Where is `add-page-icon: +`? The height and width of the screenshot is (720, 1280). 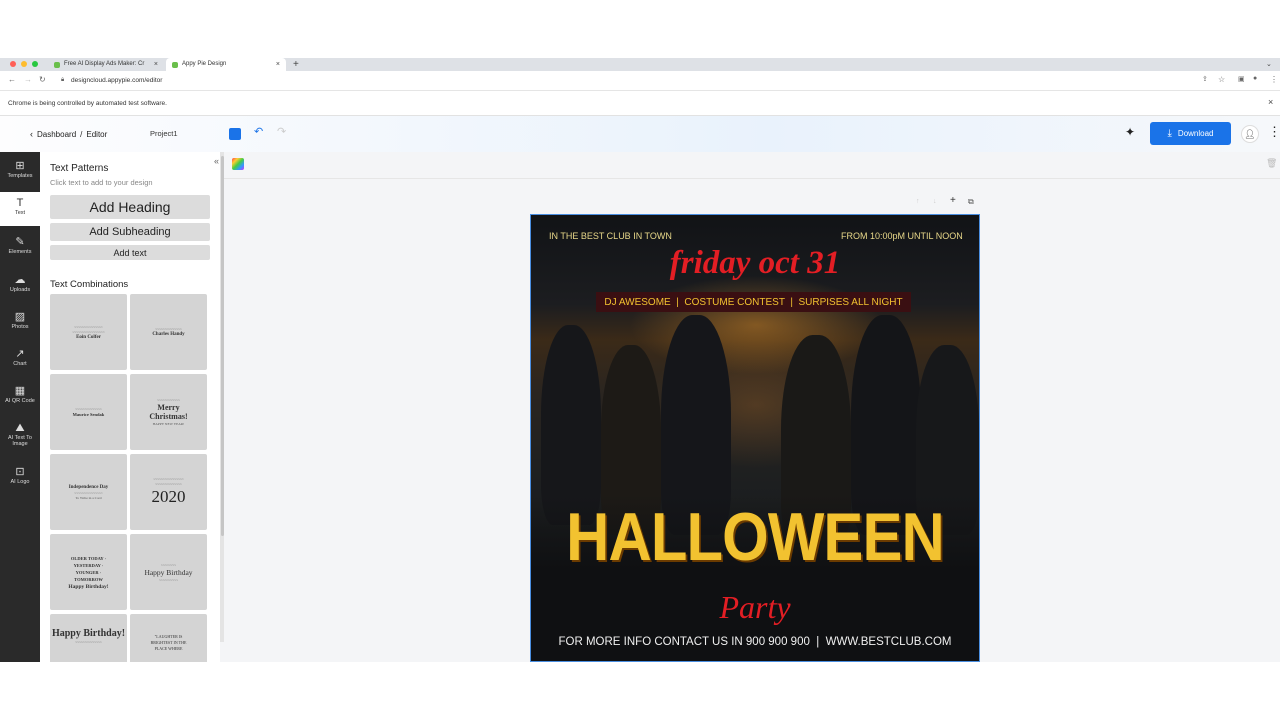 add-page-icon: + is located at coordinates (953, 200).